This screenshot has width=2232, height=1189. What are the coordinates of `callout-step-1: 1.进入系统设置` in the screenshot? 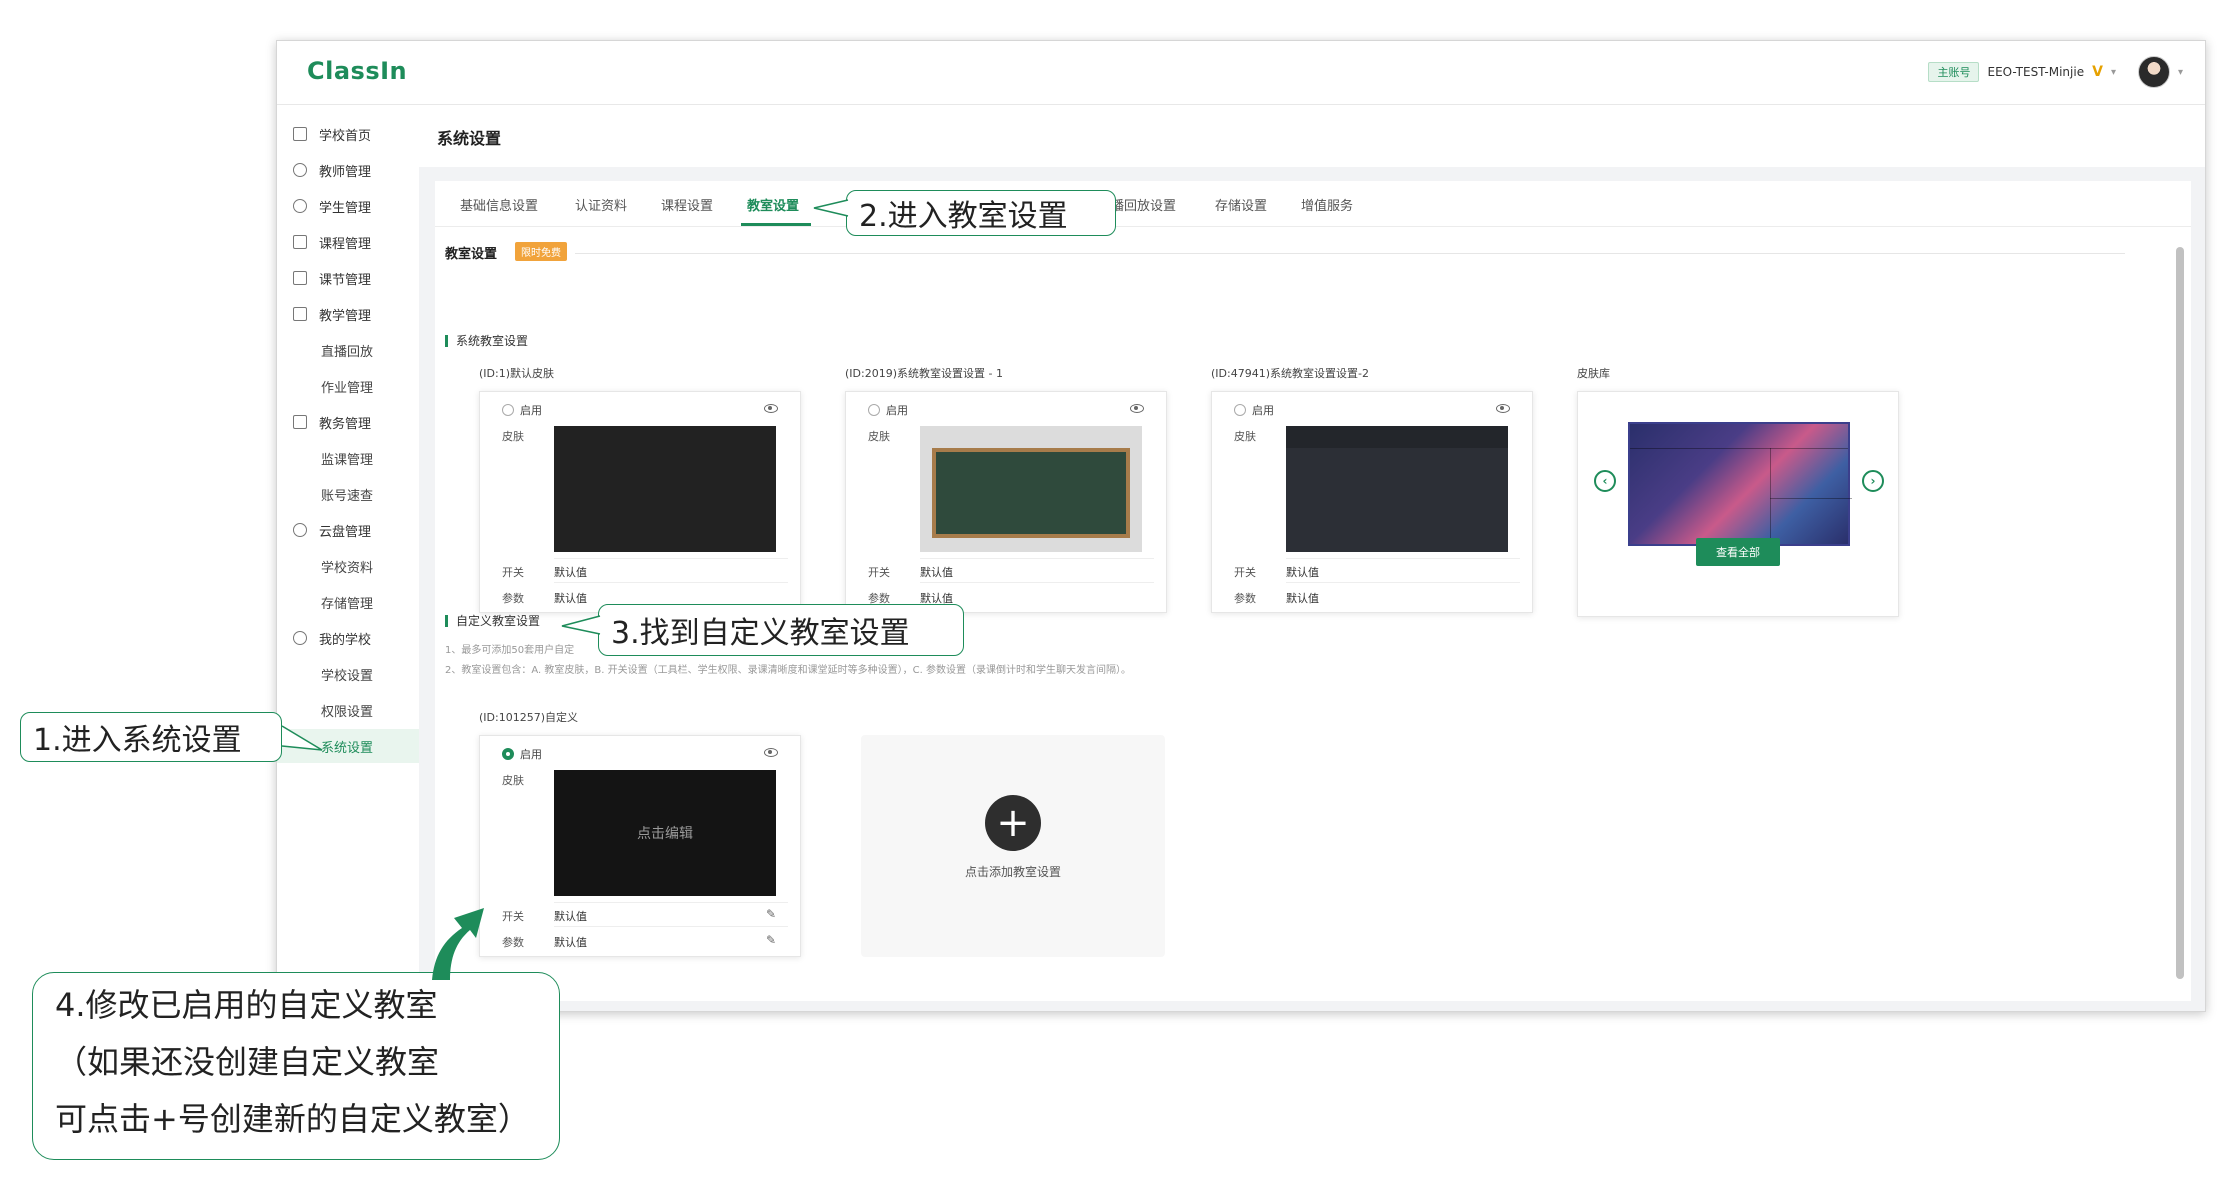 It's located at (151, 737).